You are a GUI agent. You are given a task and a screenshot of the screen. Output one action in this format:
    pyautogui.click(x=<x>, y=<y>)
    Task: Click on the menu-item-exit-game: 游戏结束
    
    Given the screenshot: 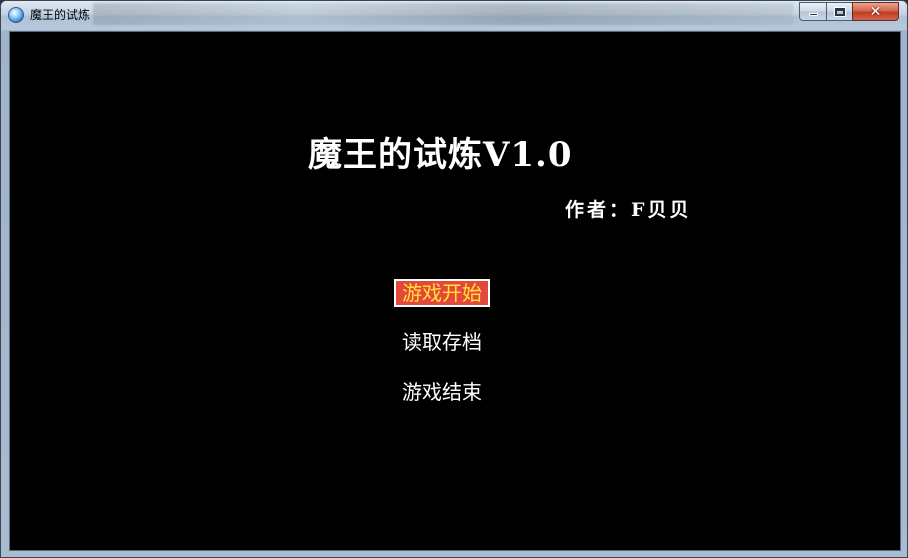 What is the action you would take?
    pyautogui.click(x=442, y=393)
    